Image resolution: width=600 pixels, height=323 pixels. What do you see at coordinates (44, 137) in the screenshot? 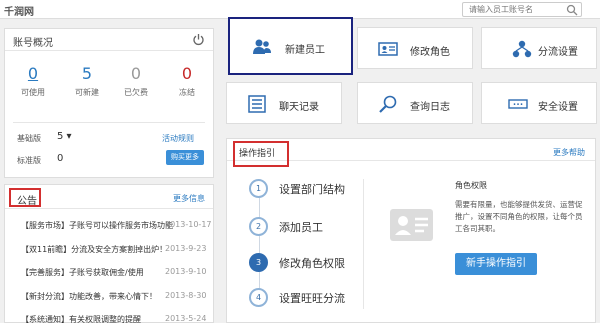
I see `basic-edition-row: 基础版 5 ▾` at bounding box center [44, 137].